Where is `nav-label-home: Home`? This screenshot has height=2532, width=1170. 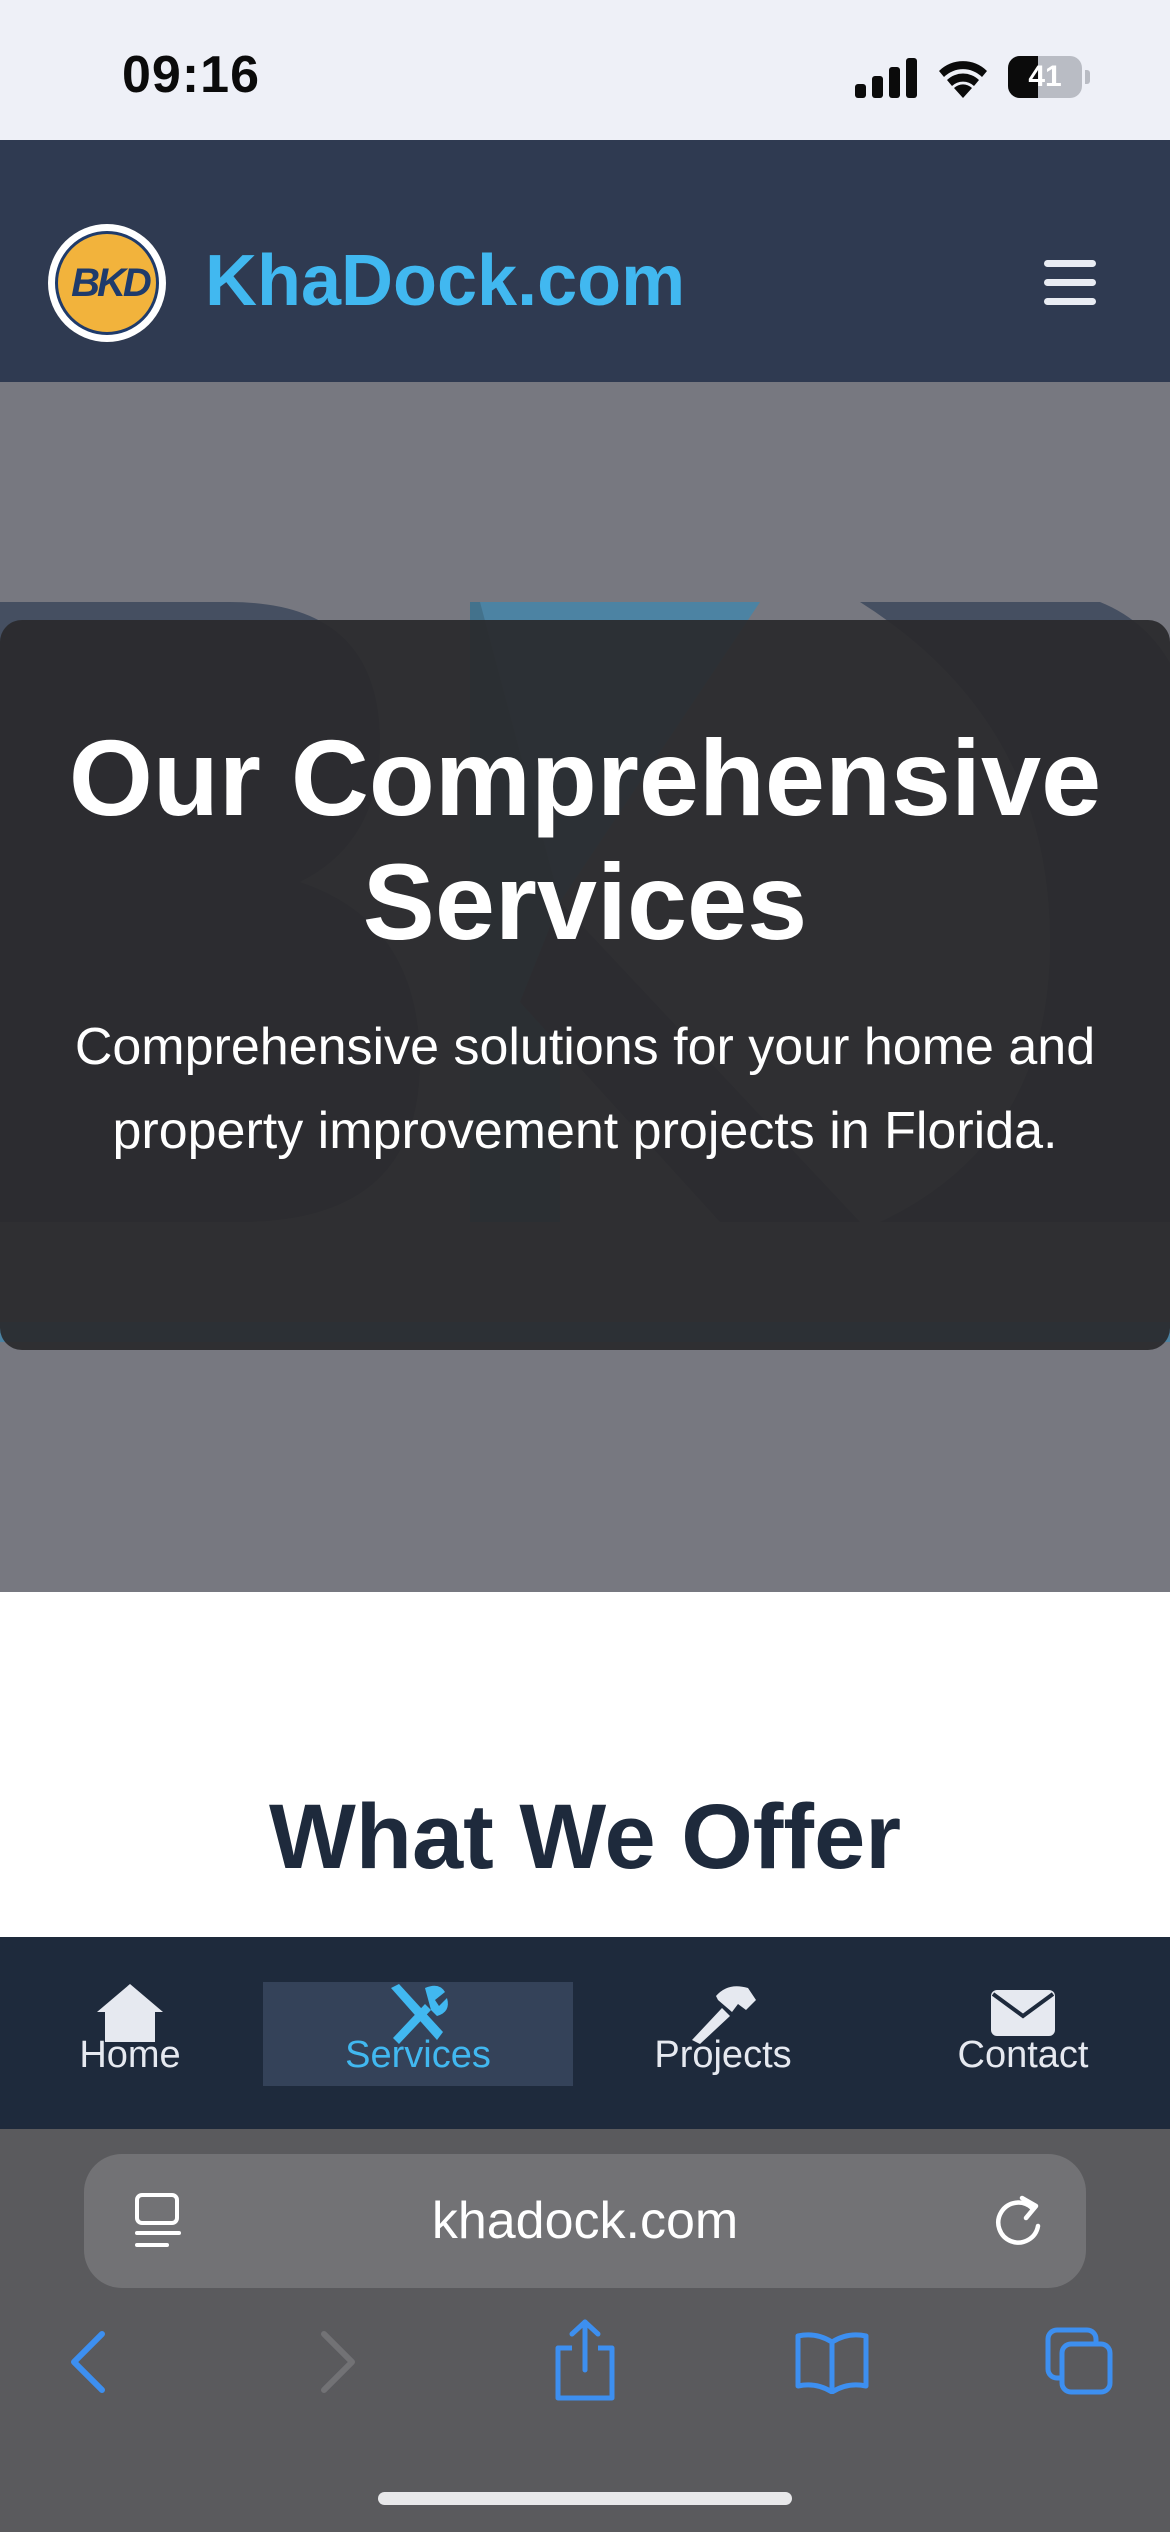 nav-label-home: Home is located at coordinates (130, 2055).